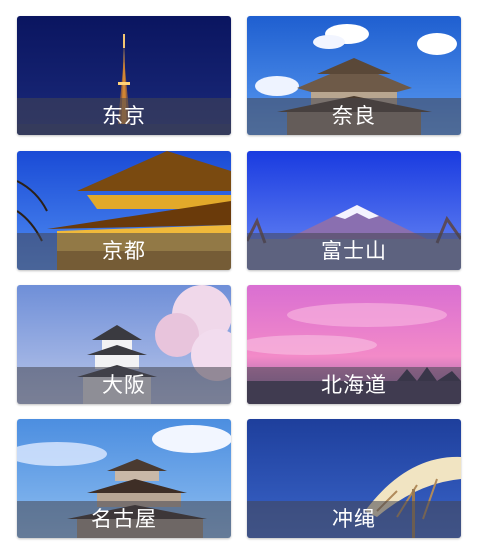 This screenshot has width=477, height=559. What do you see at coordinates (124, 519) in the screenshot?
I see `destination-label: 名古屋` at bounding box center [124, 519].